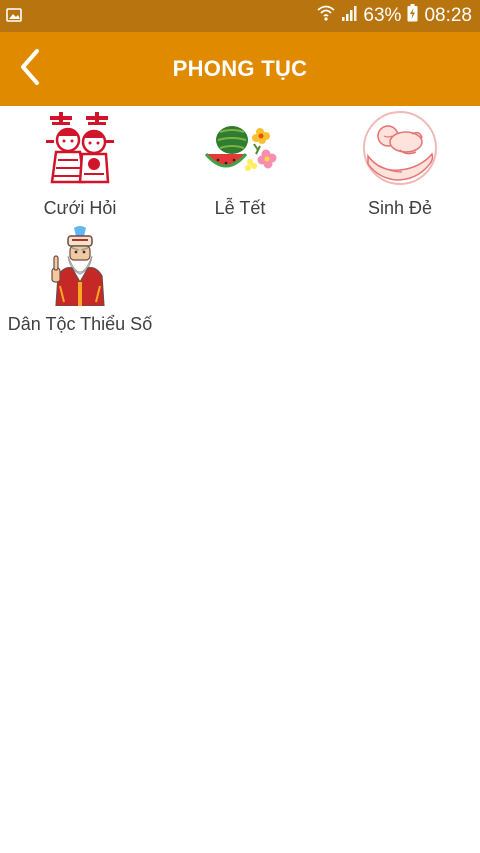  Describe the element at coordinates (382, 15) in the screenshot. I see `battery-percent: 63%` at that location.